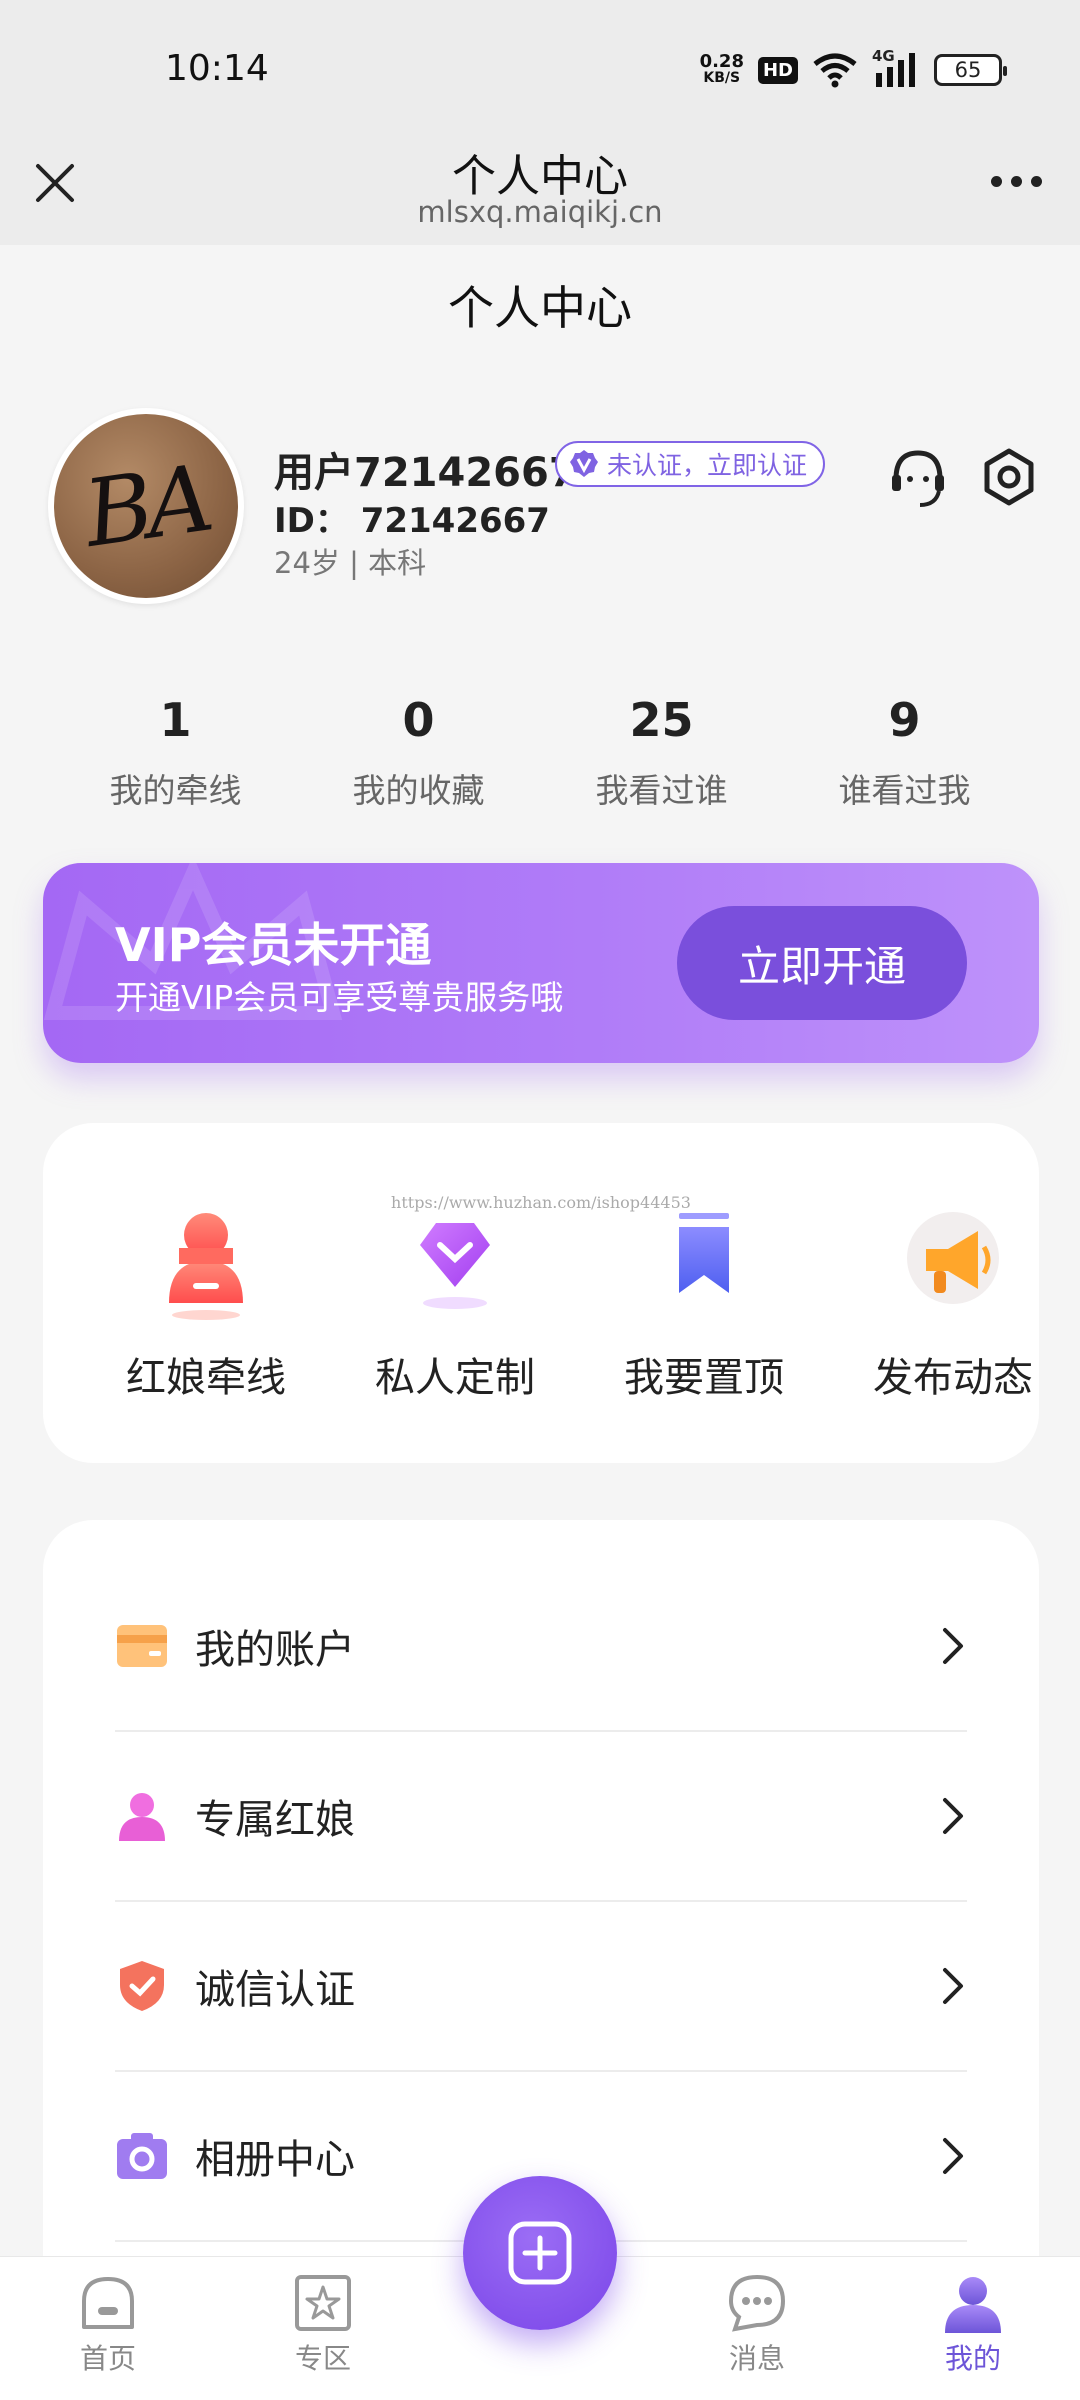  I want to click on stat-label: 我看过谁, so click(661, 790).